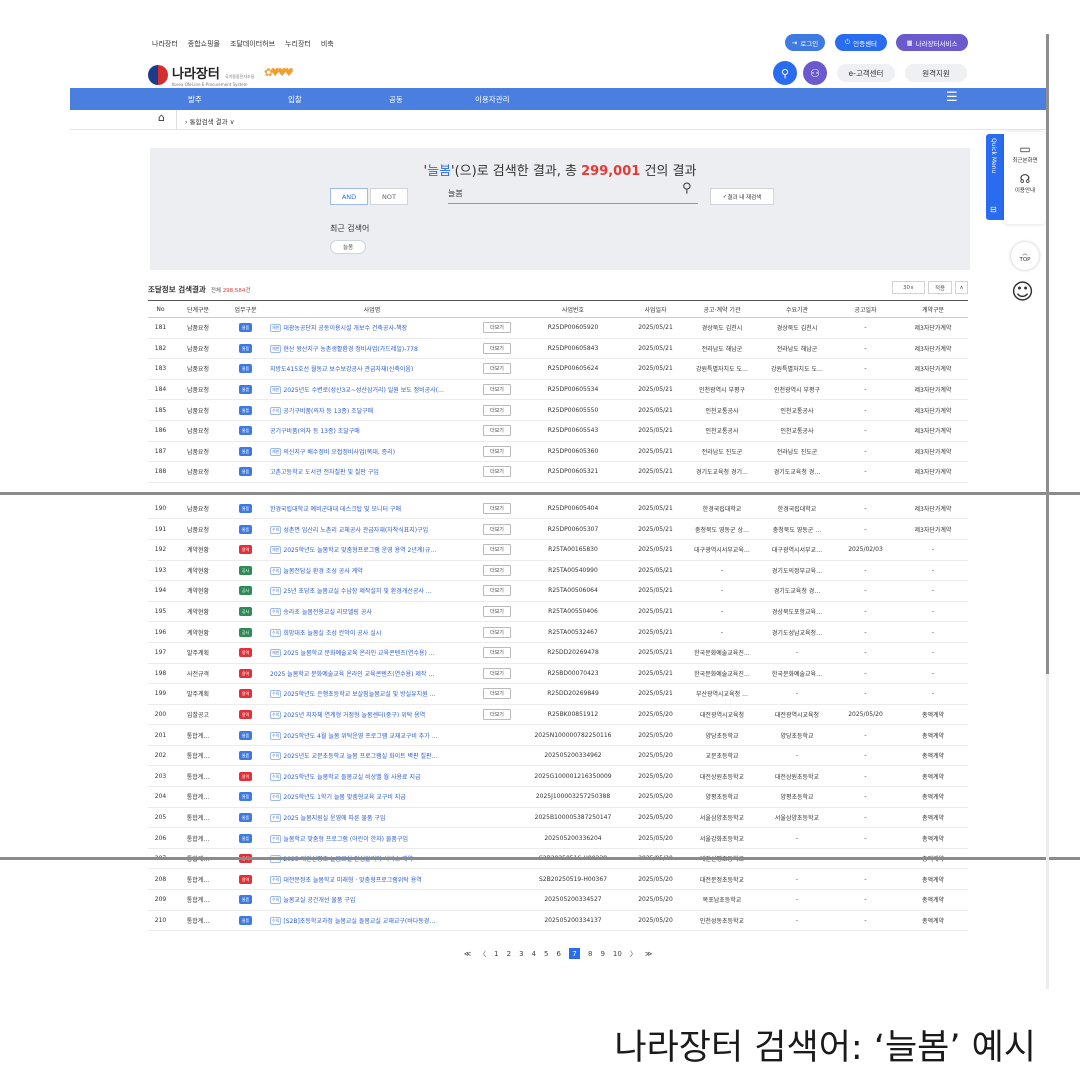 Image resolution: width=1080 pixels, height=1080 pixels. What do you see at coordinates (1025, 160) in the screenshot?
I see `recent-screen-link: 최근본화면` at bounding box center [1025, 160].